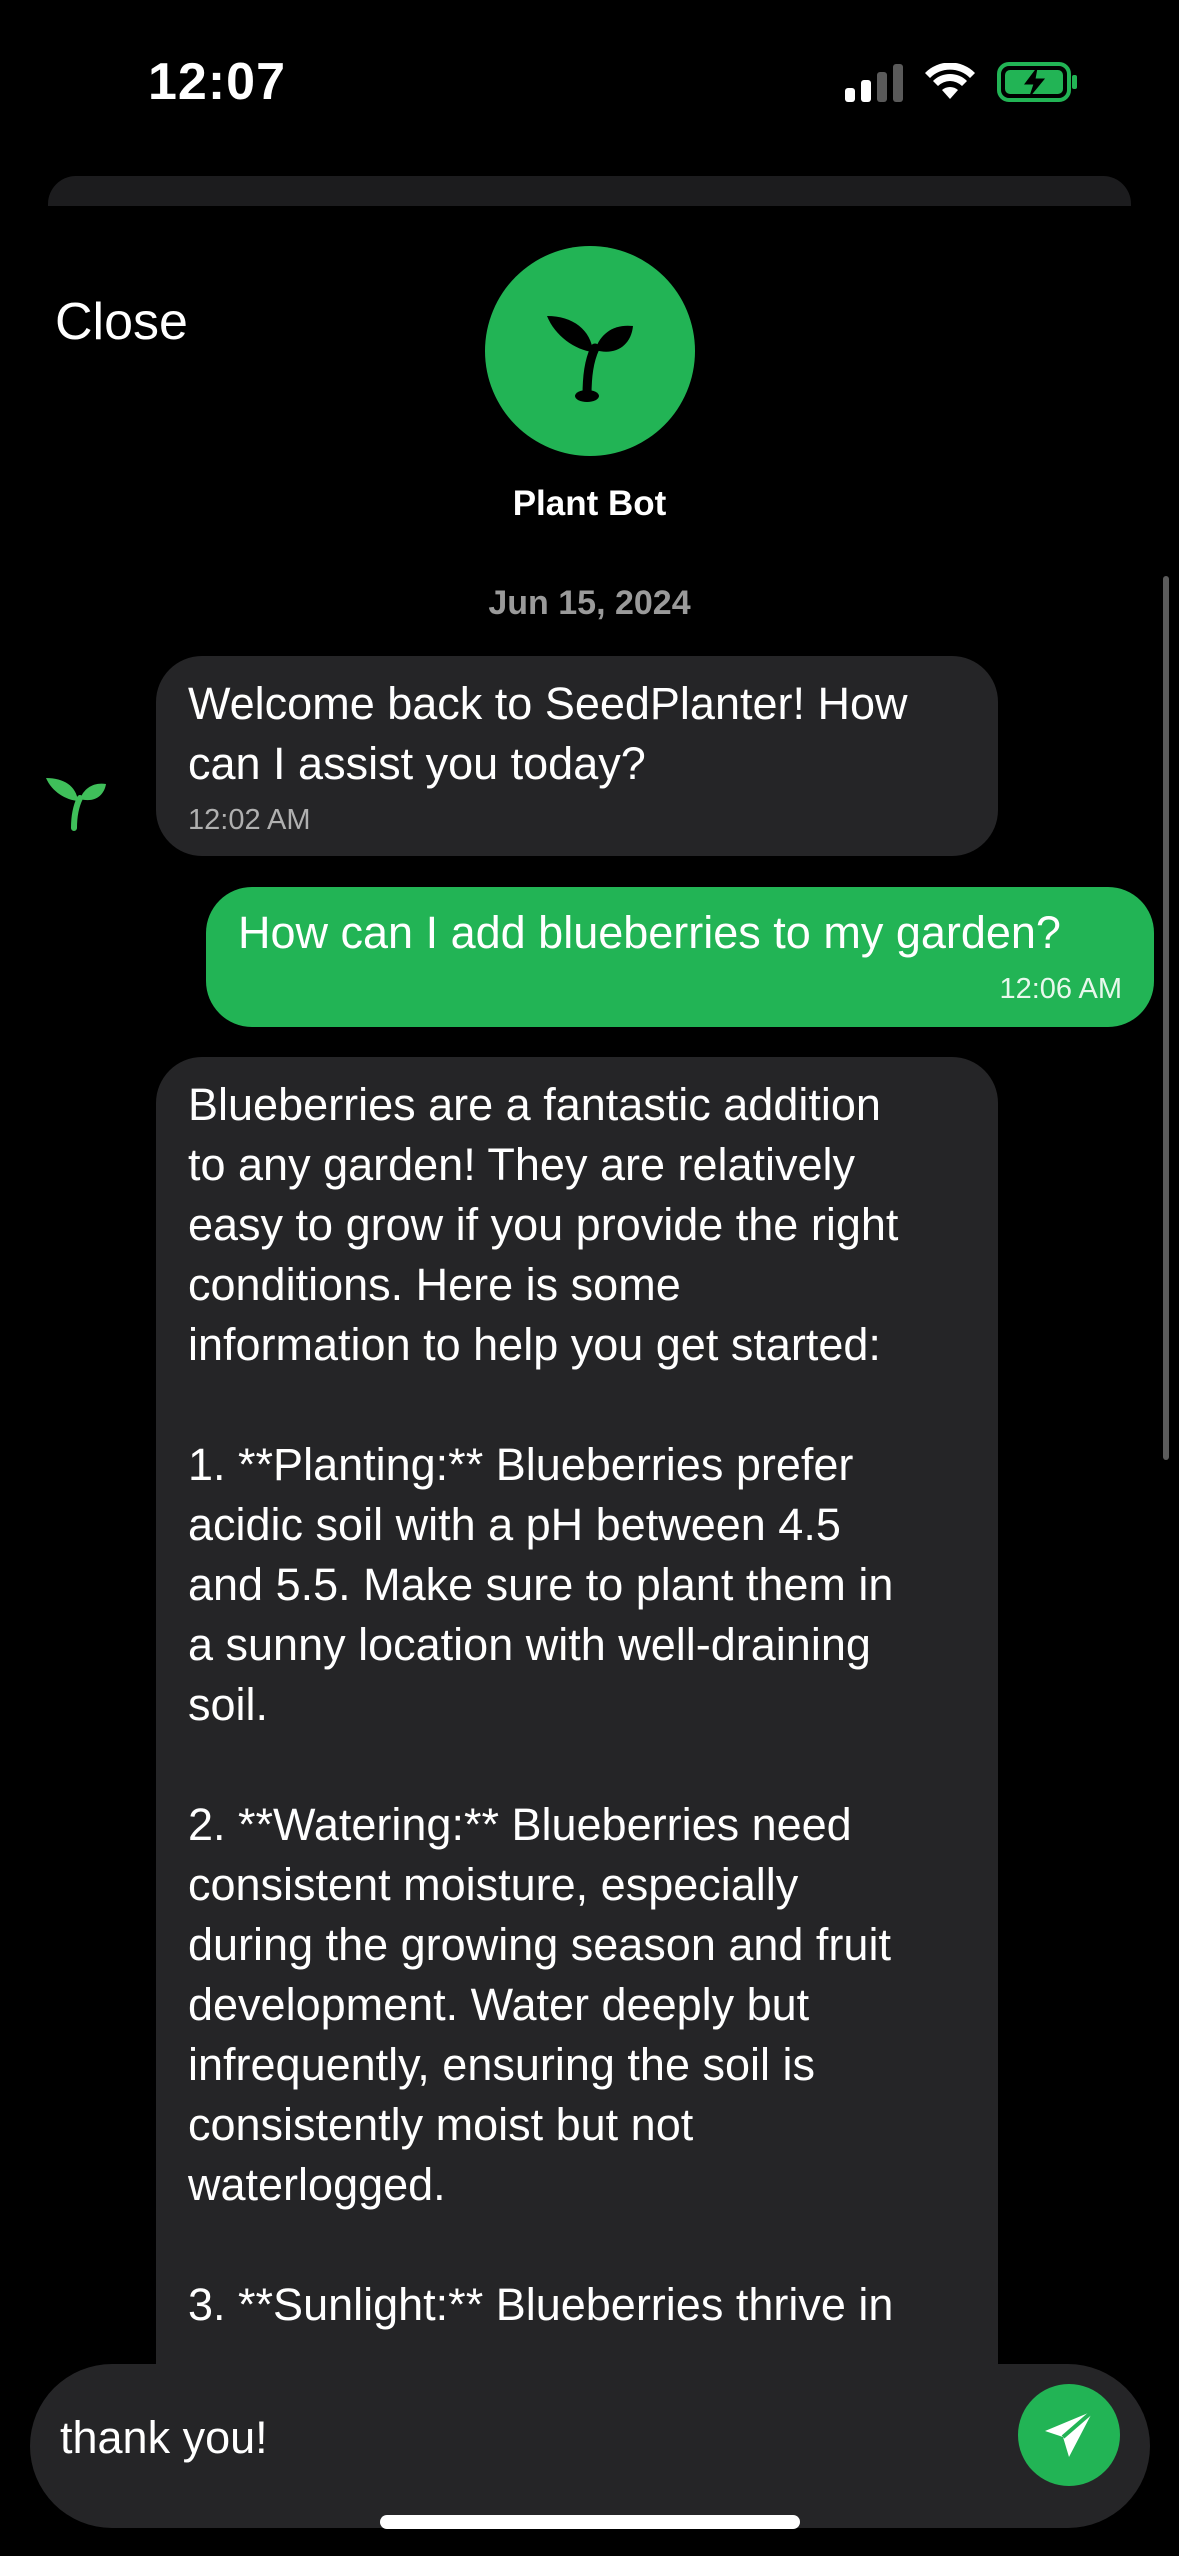 The width and height of the screenshot is (1179, 2556). Describe the element at coordinates (217, 82) in the screenshot. I see `status-time: 12:07` at that location.